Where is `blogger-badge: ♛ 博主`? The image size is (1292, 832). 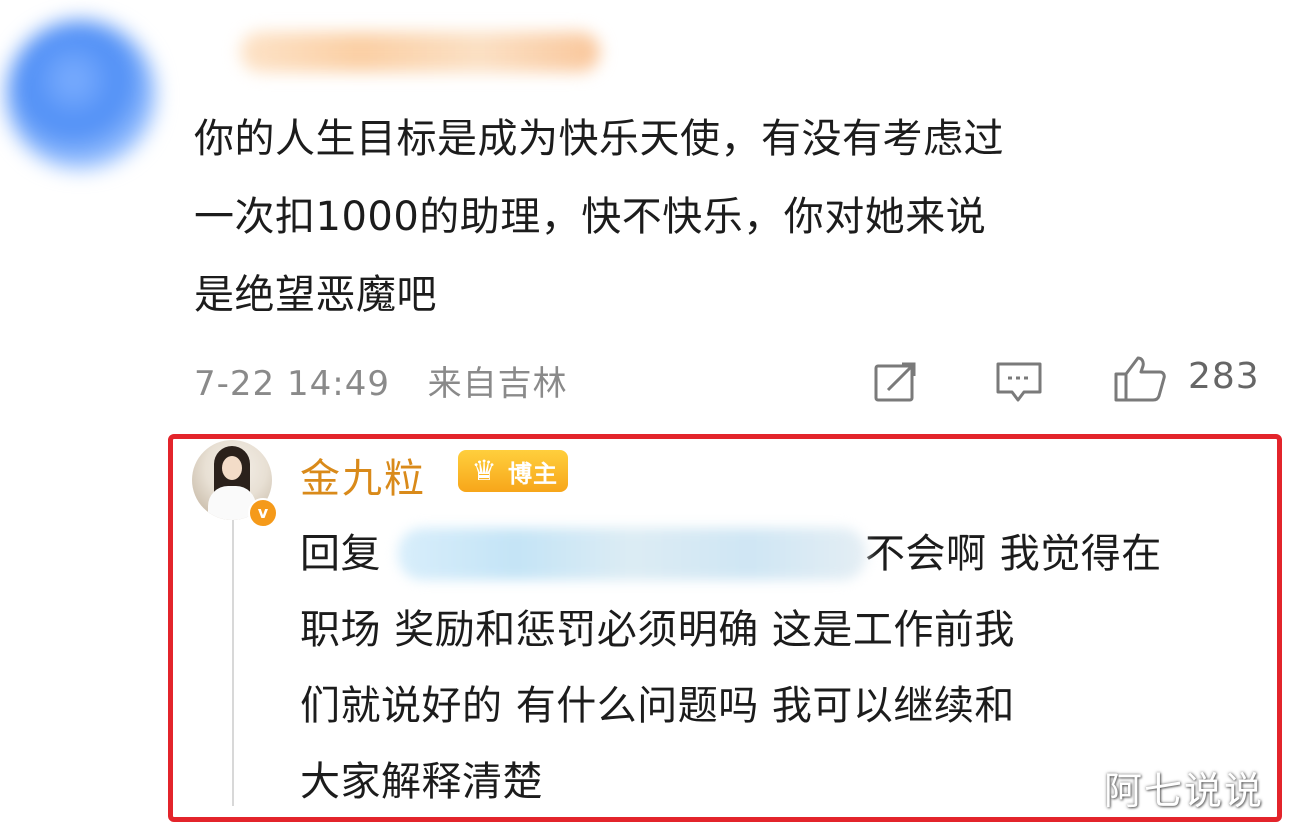 blogger-badge: ♛ 博主 is located at coordinates (513, 471).